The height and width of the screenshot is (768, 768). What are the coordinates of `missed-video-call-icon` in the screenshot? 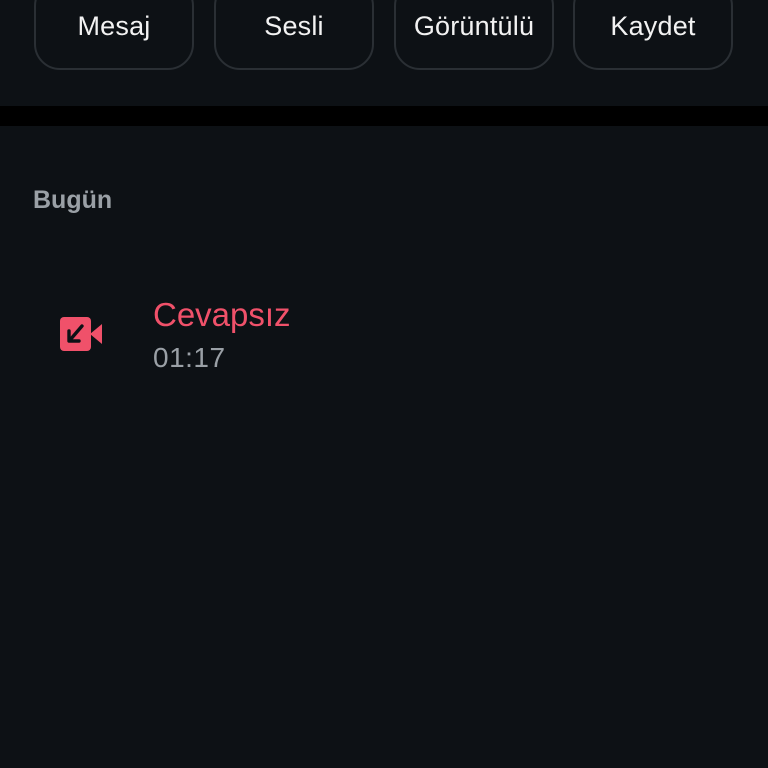 It's located at (81, 334).